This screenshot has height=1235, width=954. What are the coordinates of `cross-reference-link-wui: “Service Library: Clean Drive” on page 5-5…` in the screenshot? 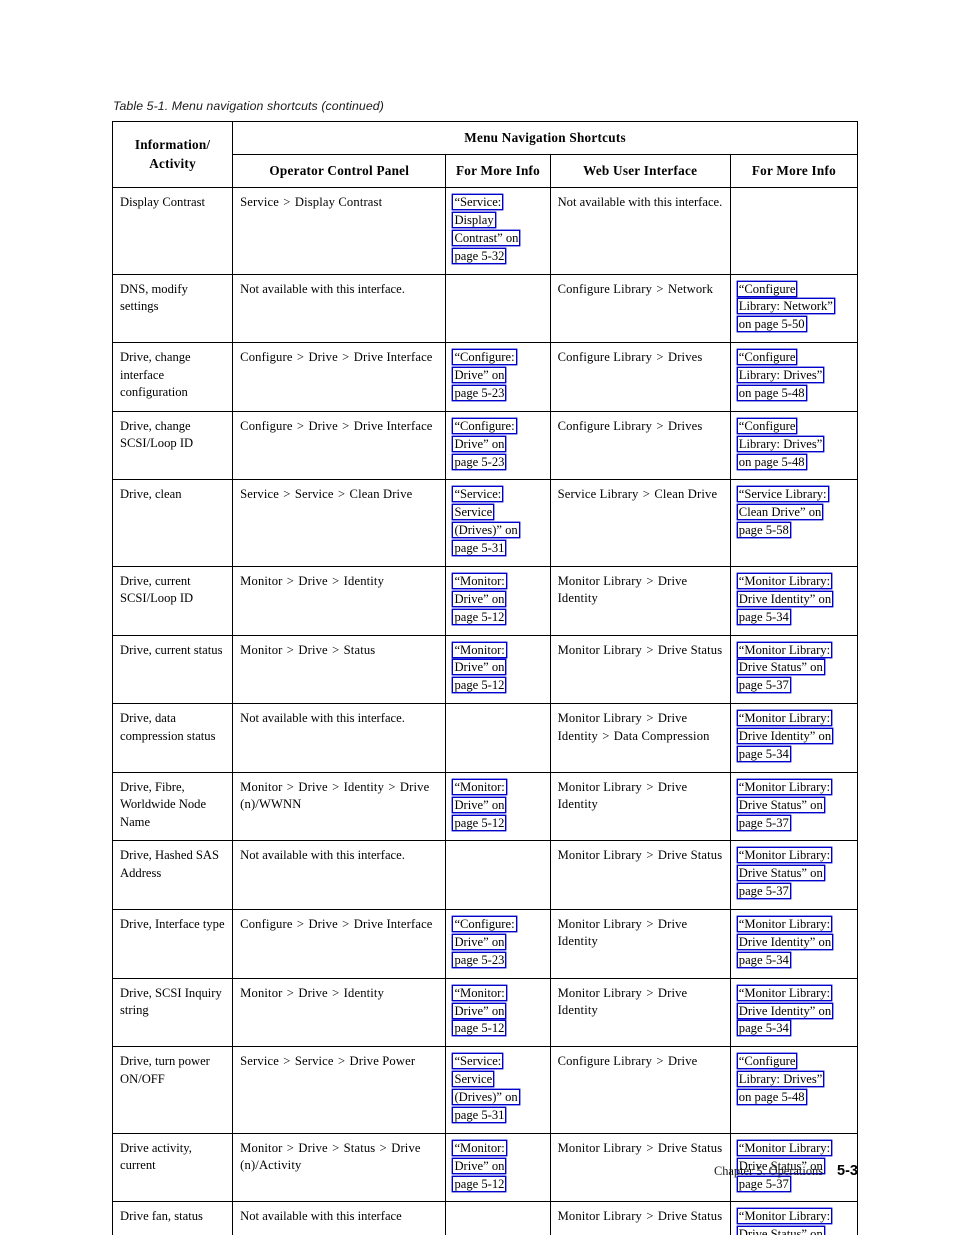 It's located at (783, 512).